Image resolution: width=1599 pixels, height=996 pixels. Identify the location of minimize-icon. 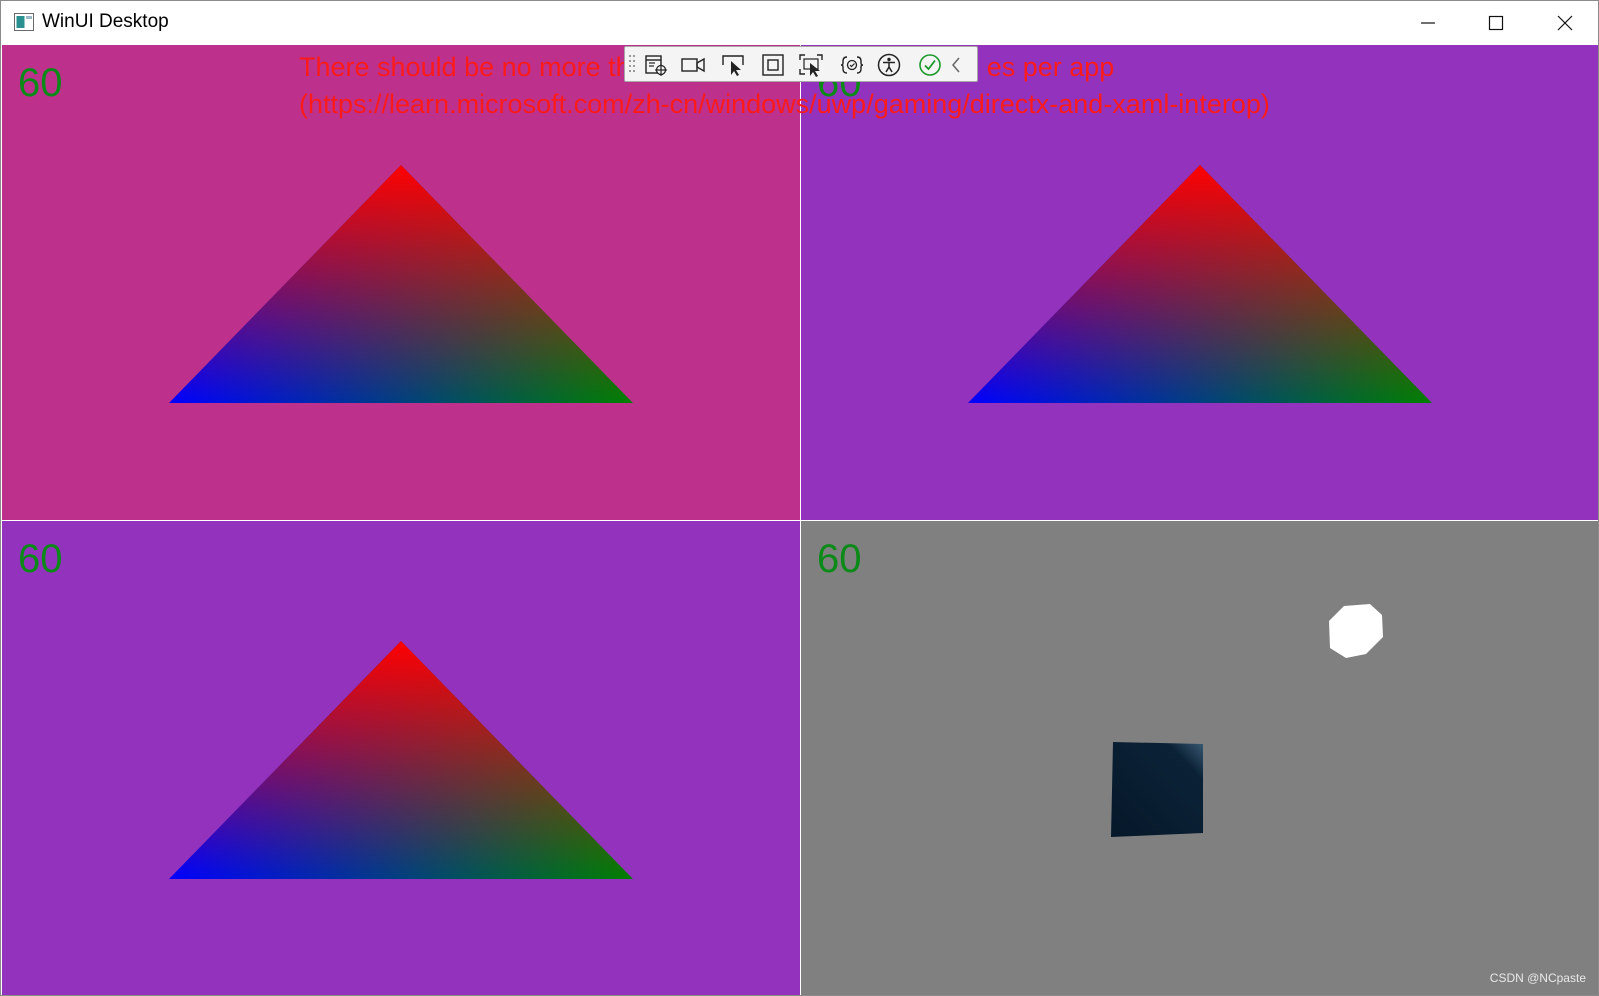
(1428, 23).